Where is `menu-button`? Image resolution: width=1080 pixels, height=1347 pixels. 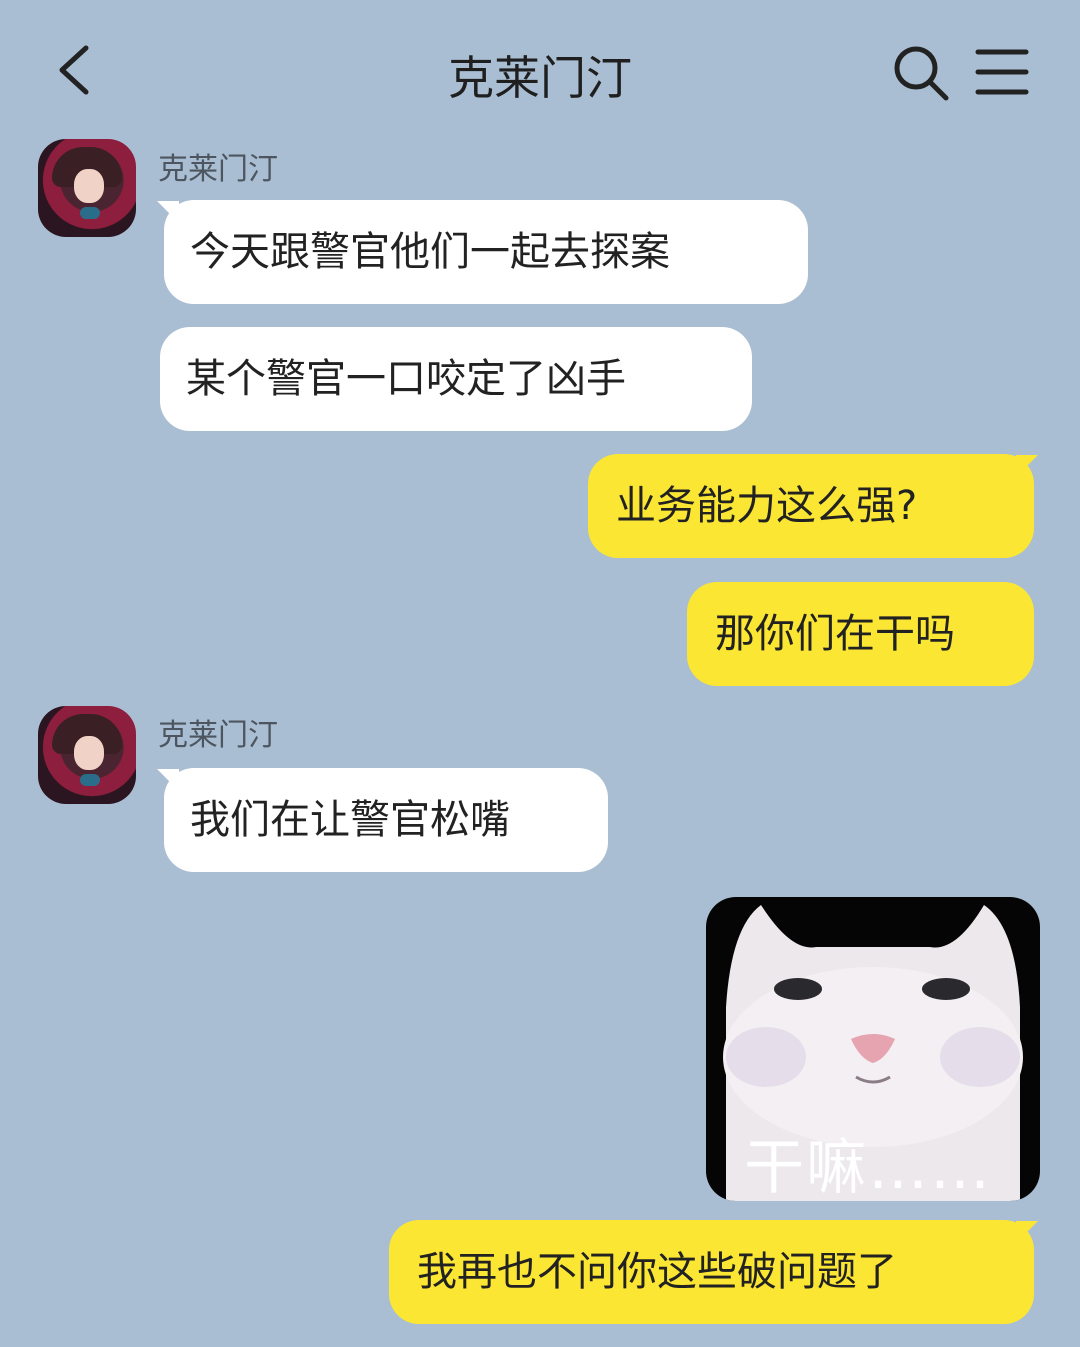
menu-button is located at coordinates (1002, 72).